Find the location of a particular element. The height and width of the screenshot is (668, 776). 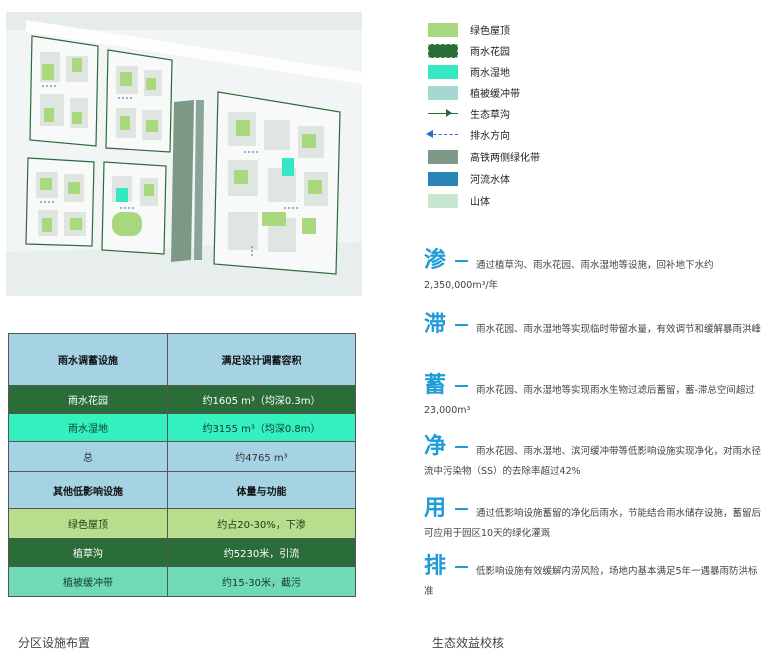

table-cell: 约4765 m³ is located at coordinates (261, 457).